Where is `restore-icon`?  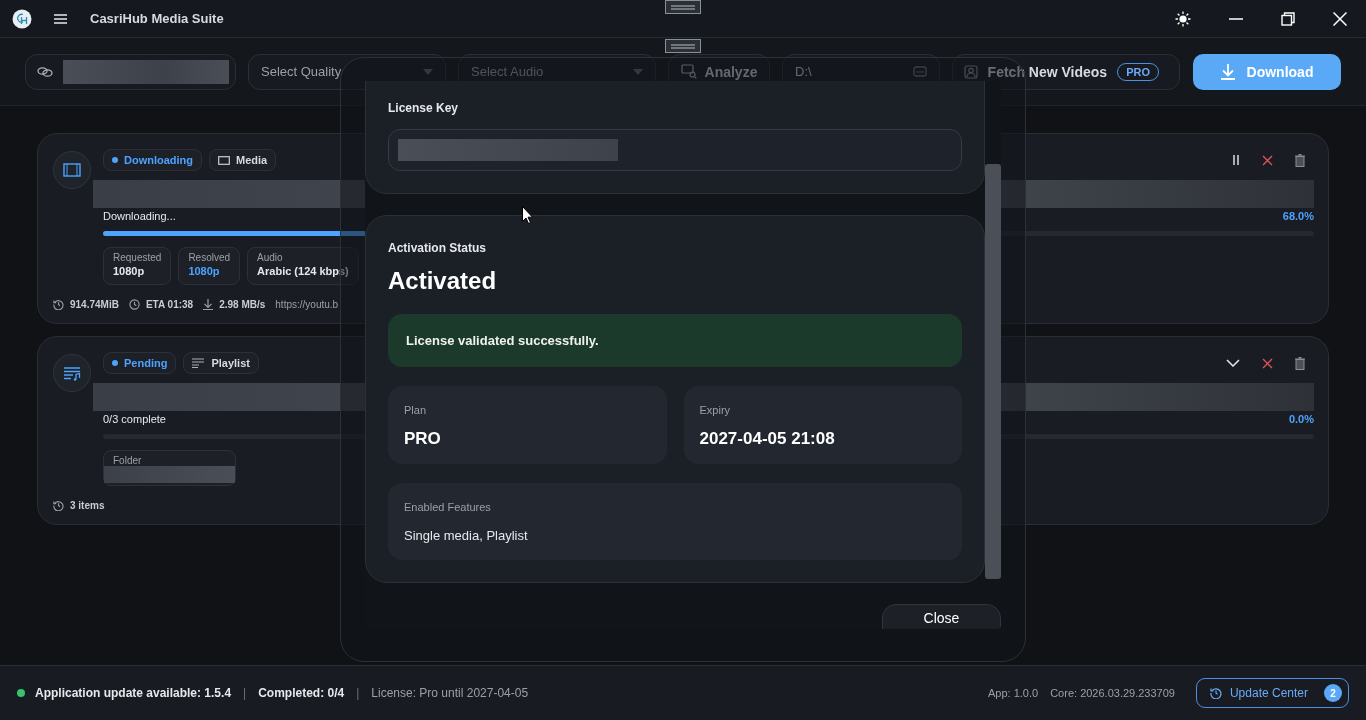 restore-icon is located at coordinates (1288, 18).